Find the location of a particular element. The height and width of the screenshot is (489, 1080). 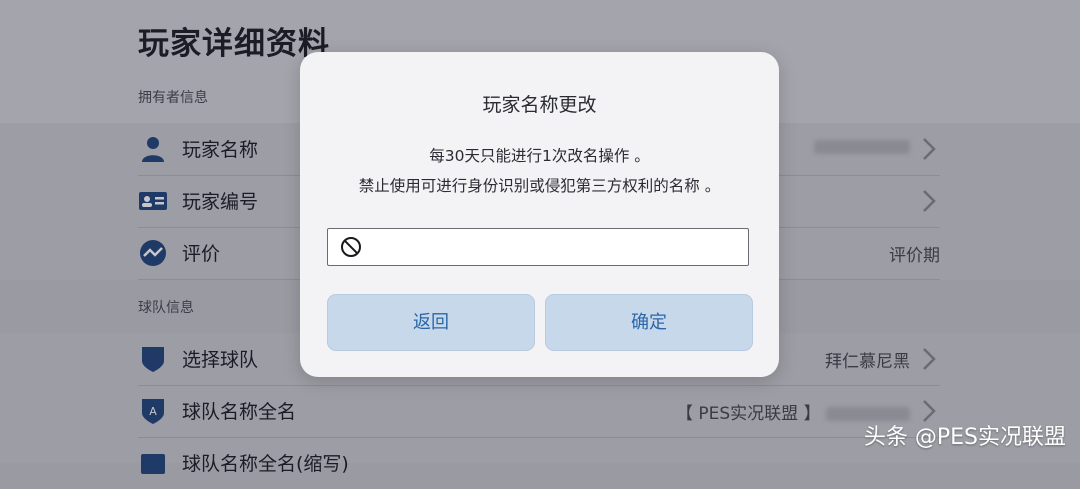

id-card-icon is located at coordinates (153, 201).